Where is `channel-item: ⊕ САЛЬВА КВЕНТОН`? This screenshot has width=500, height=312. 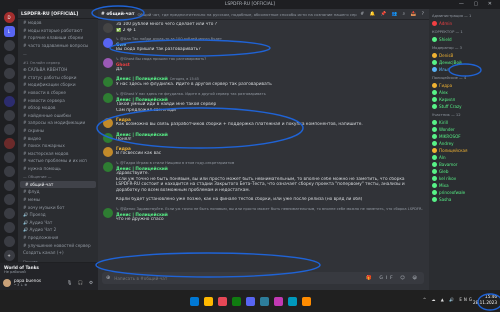
channel-item: ⊕ САЛЬВА КВЕНТОН is located at coordinates (58, 70).